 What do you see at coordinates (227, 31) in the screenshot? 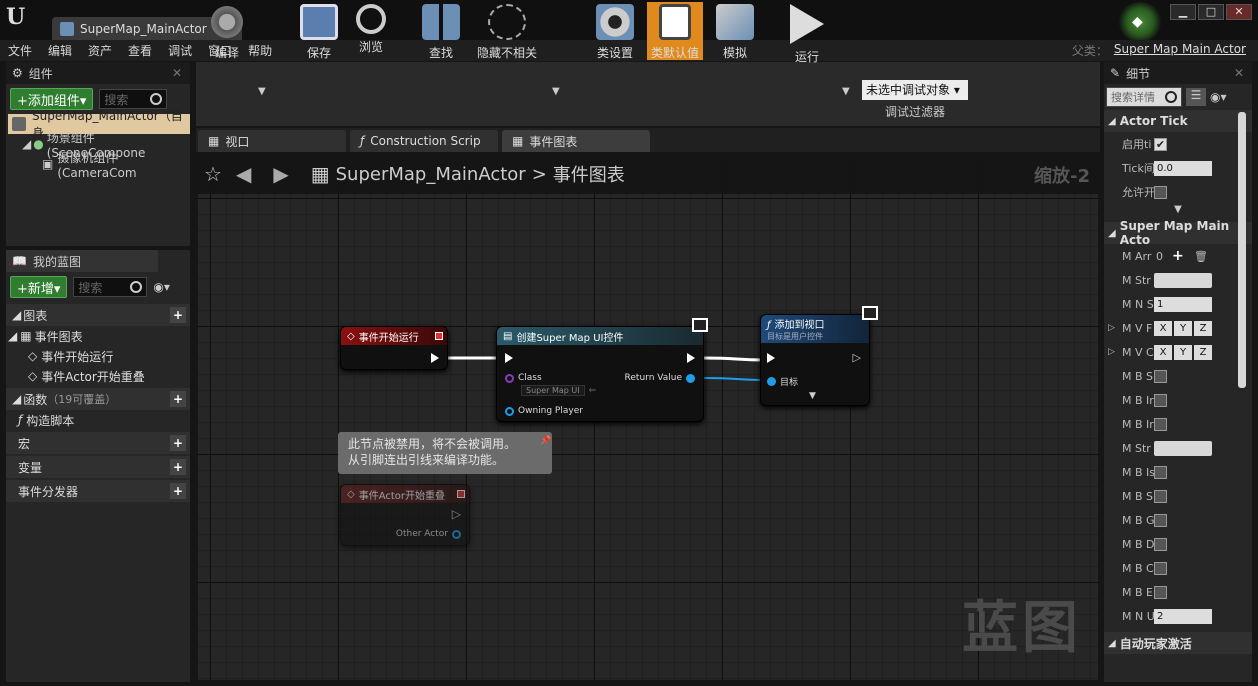
I see `compile-button: 编译` at bounding box center [227, 31].